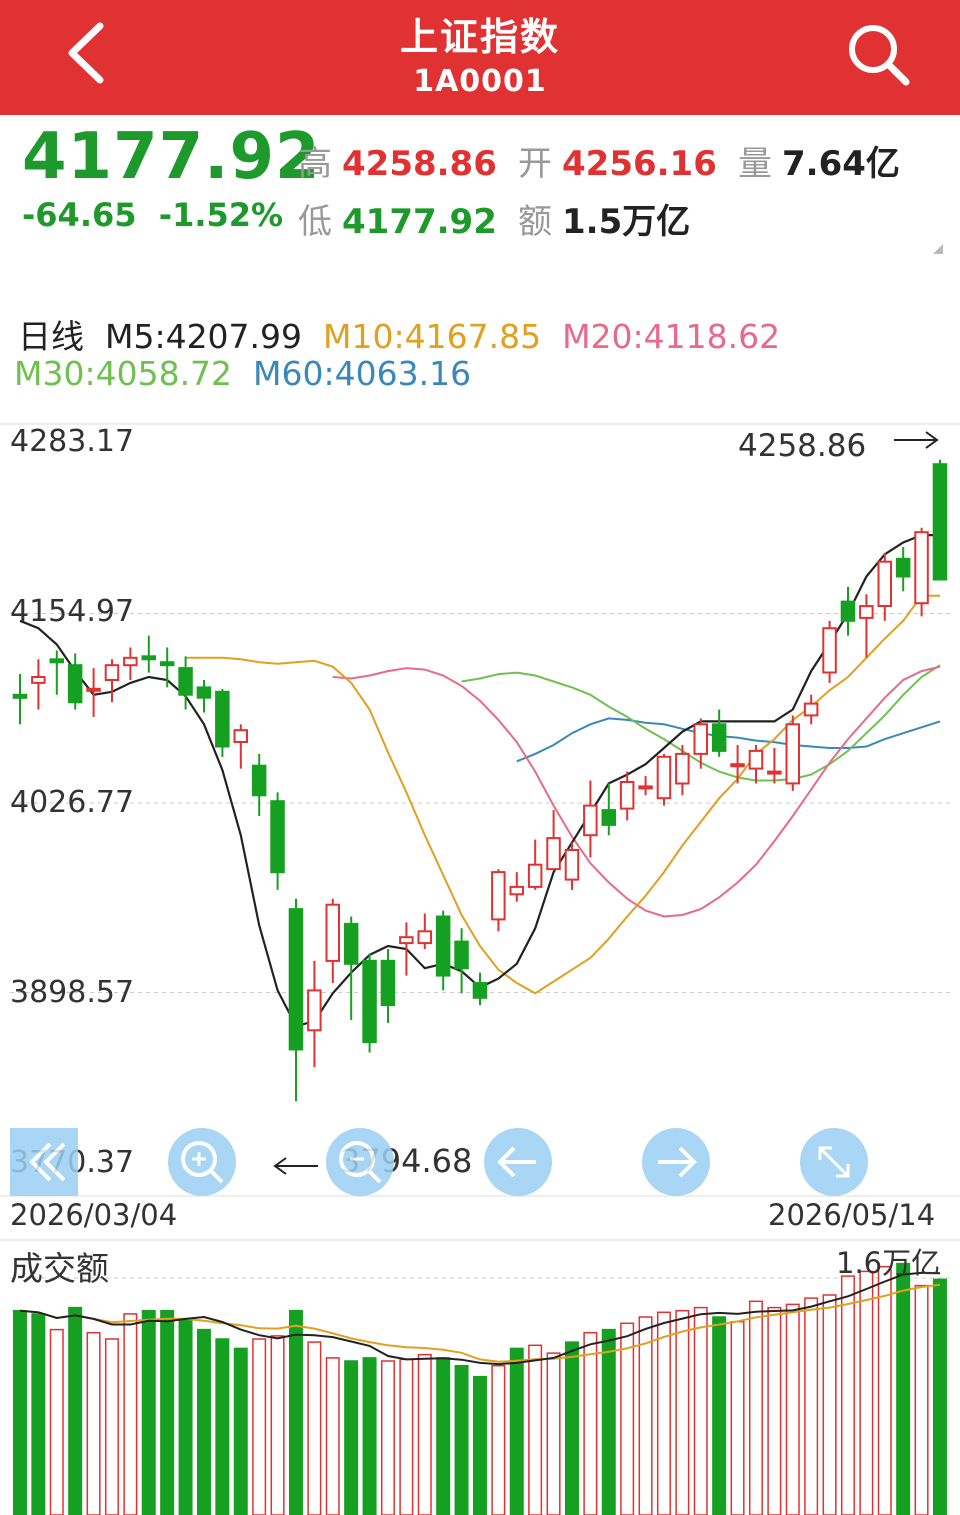 This screenshot has height=1515, width=960. I want to click on arrow-right-marker-icon, so click(916, 440).